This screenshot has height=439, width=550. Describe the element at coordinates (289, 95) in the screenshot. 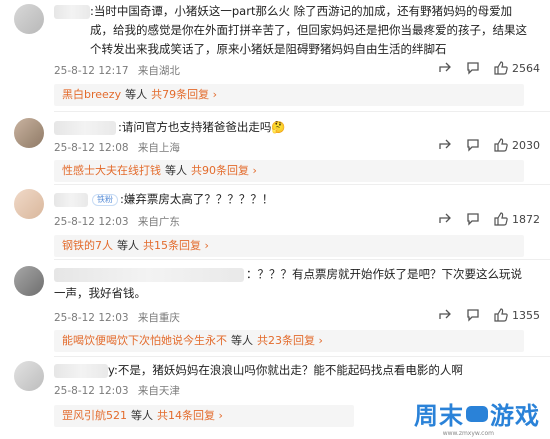

I see `reply-summary: 黑白breezy 等人 共79条回复 ›` at that location.